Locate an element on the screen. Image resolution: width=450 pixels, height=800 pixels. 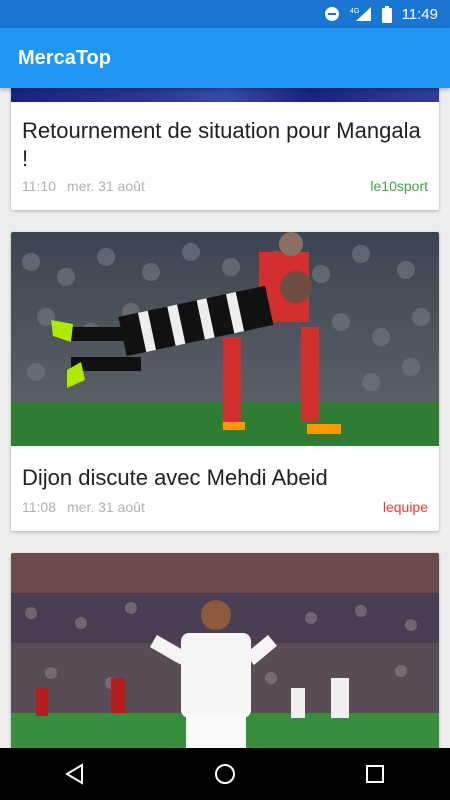
signal-4g-icon: 4G is located at coordinates (361, 14).